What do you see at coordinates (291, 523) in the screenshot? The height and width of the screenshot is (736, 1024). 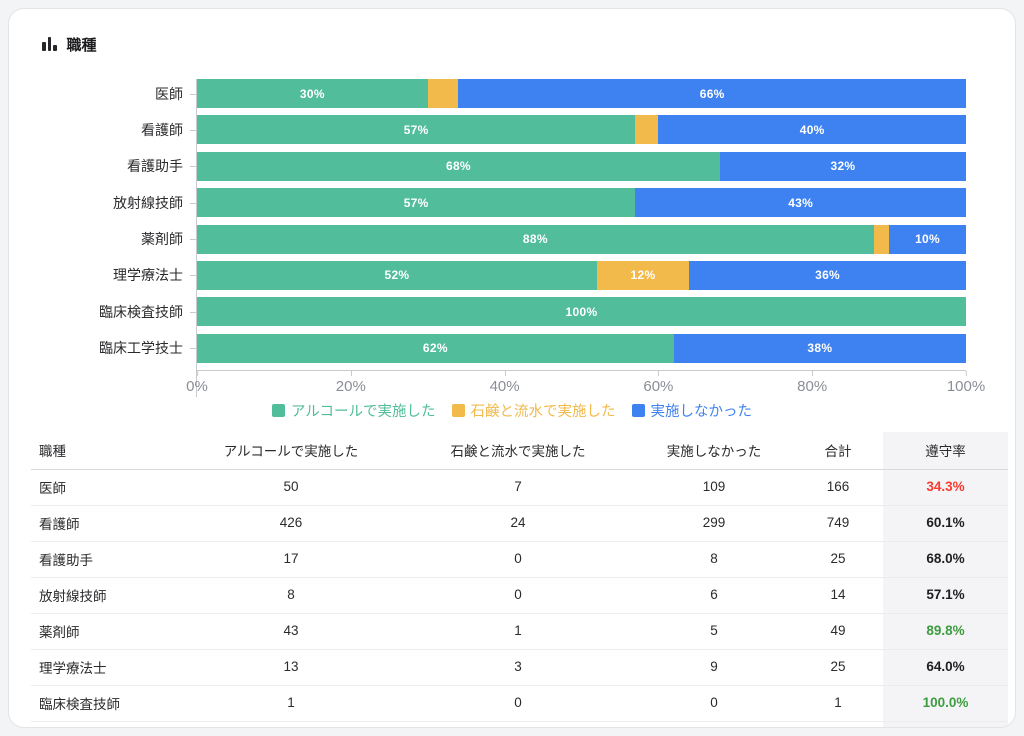 I see `count-cell: 426` at bounding box center [291, 523].